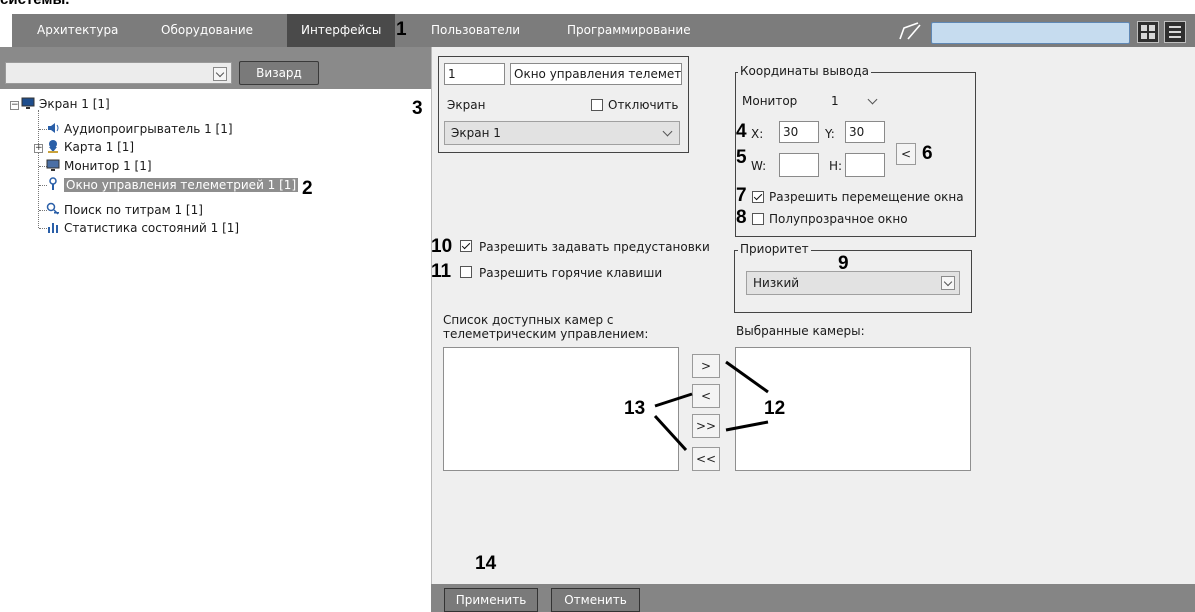  I want to click on allow-hotkeys-label: Разрешить горячие клавиши, so click(571, 273).